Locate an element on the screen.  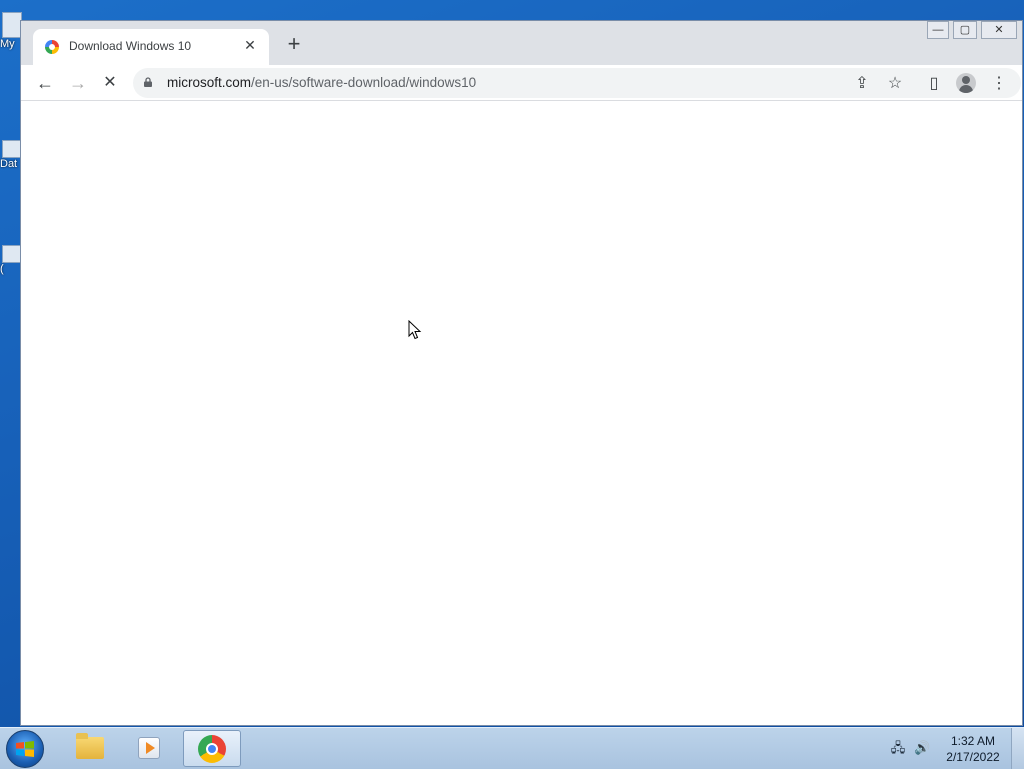
url-path: /en-us/software-download/windows10 is located at coordinates (364, 82).